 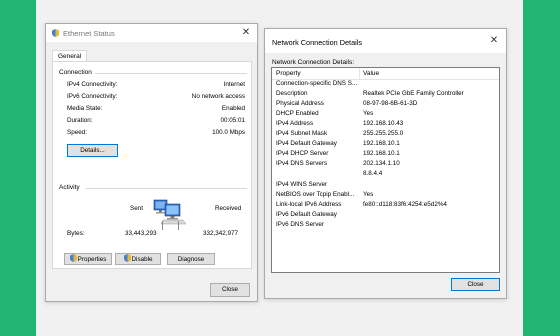 I want to click on duration-row: Duration: 00:05:01, so click(x=156, y=121).